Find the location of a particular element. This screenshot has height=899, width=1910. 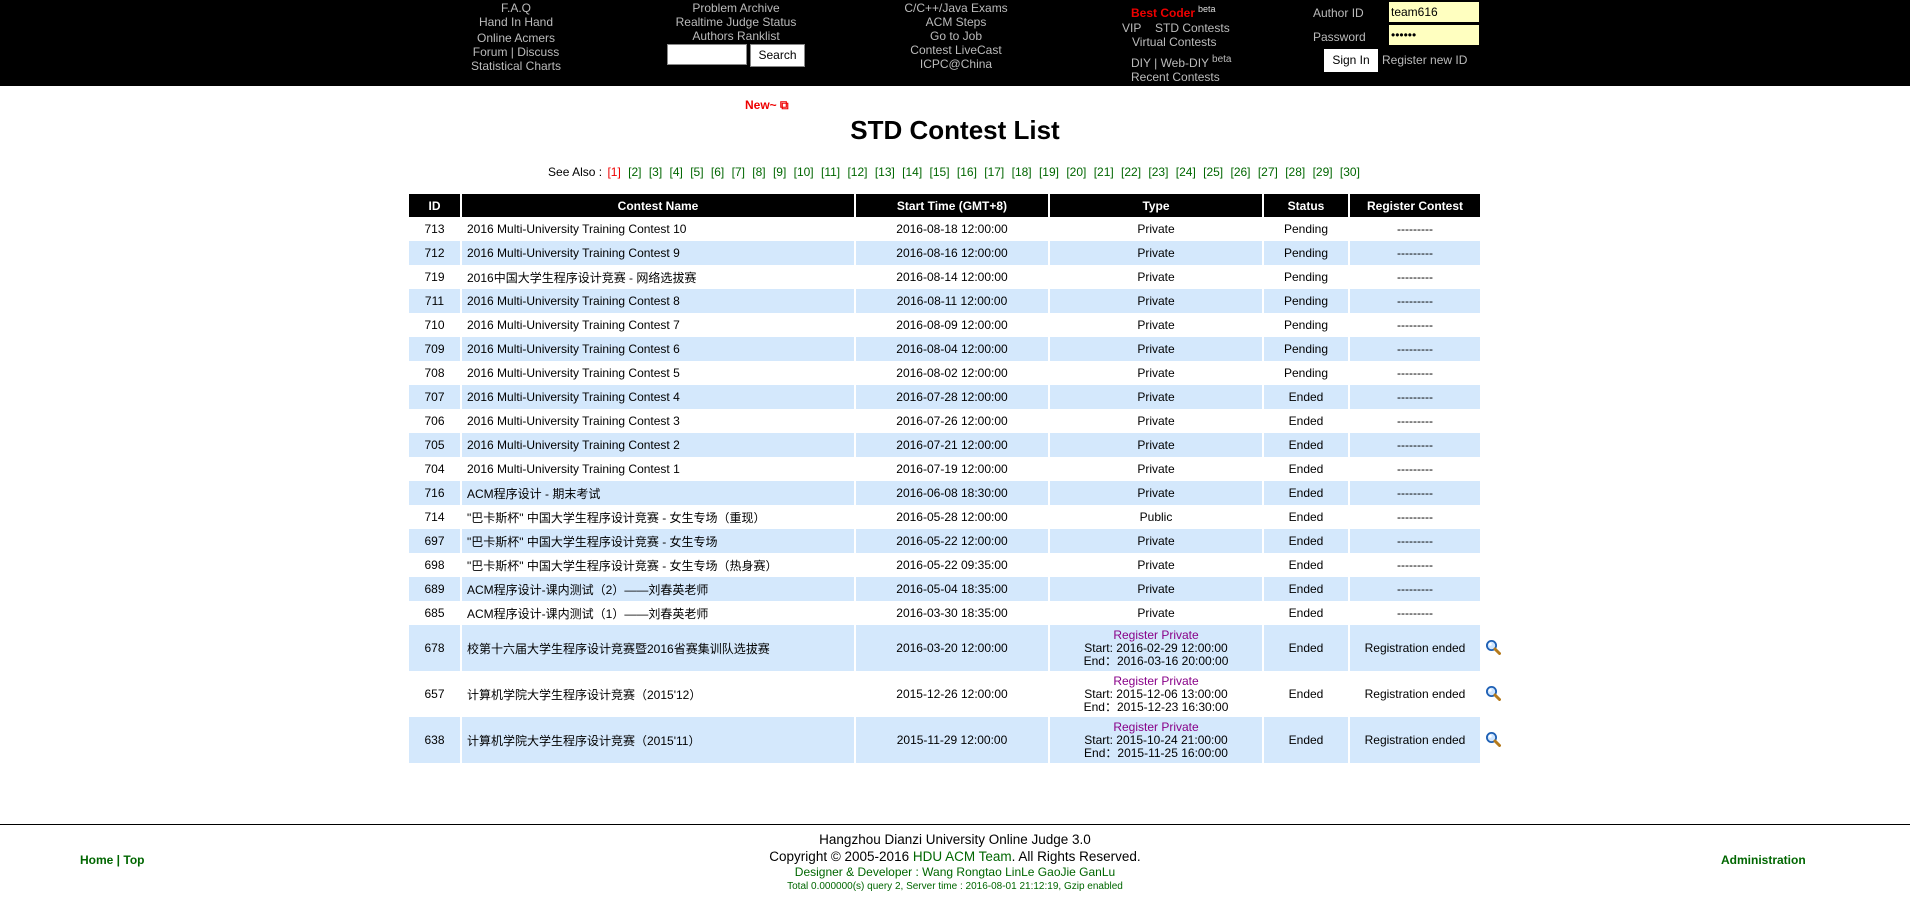

nav-online-acmers-link: Online Acmers is located at coordinates (516, 38).